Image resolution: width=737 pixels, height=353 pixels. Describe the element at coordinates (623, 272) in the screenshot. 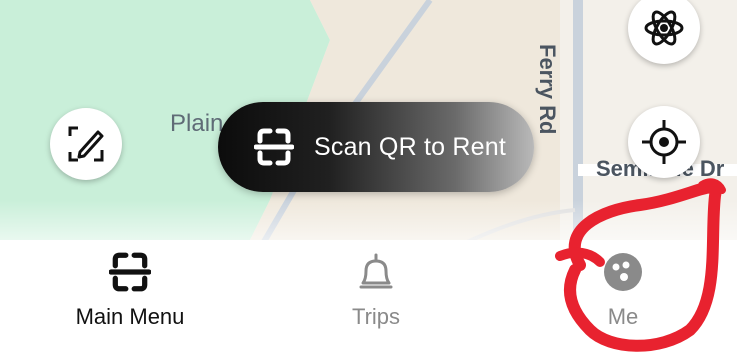

I see `face-icon` at that location.